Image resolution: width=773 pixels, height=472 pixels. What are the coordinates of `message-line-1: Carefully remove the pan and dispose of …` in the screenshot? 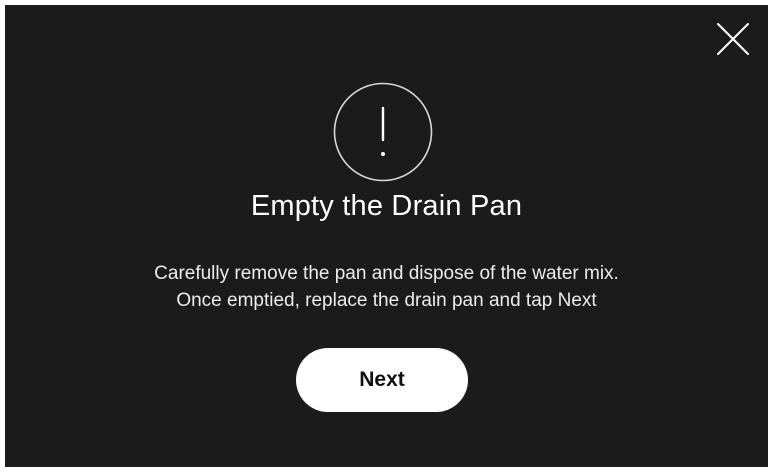 It's located at (386, 273).